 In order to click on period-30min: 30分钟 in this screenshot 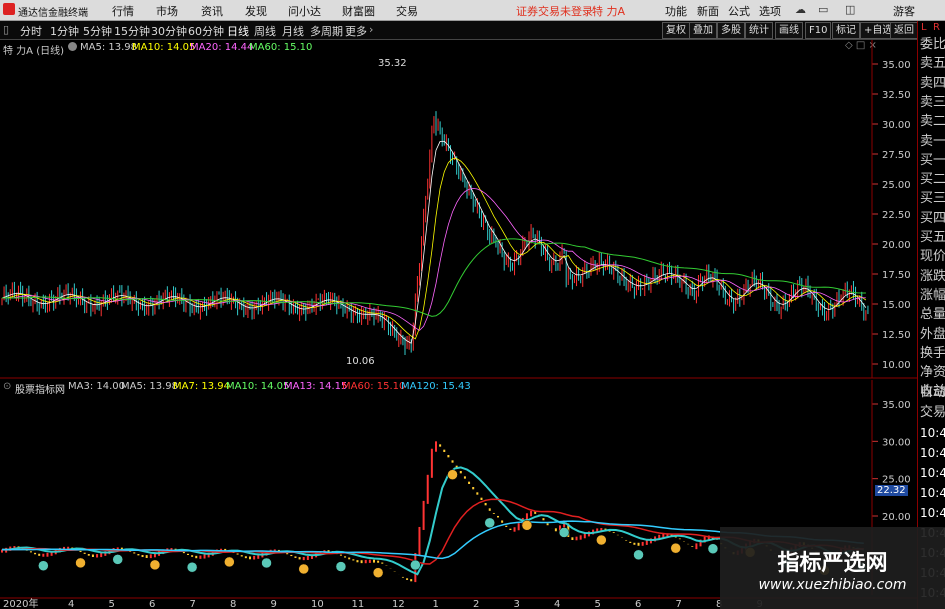, I will do `click(169, 31)`.